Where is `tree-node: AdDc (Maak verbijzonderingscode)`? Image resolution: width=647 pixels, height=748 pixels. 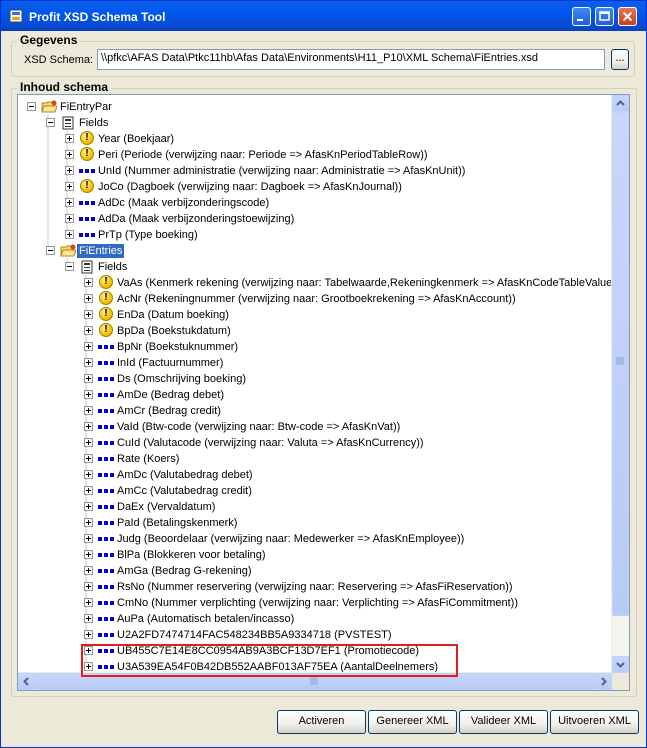
tree-node: AdDc (Maak verbijzonderingscode) is located at coordinates (315, 203).